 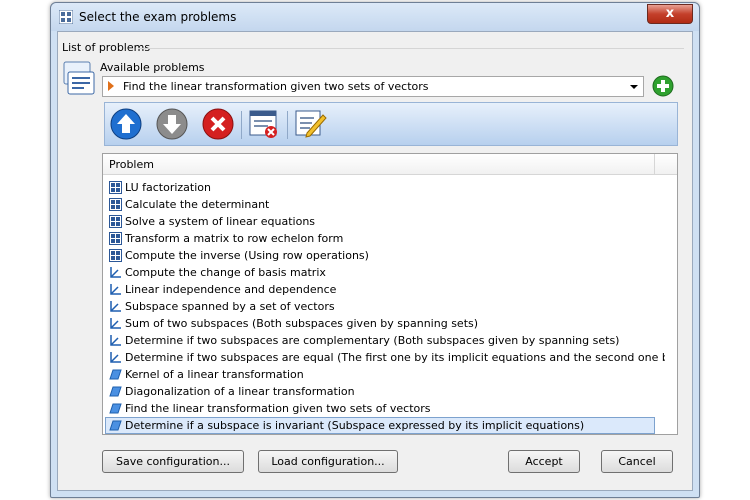 I want to click on cancel-button: Cancel, so click(x=637, y=461).